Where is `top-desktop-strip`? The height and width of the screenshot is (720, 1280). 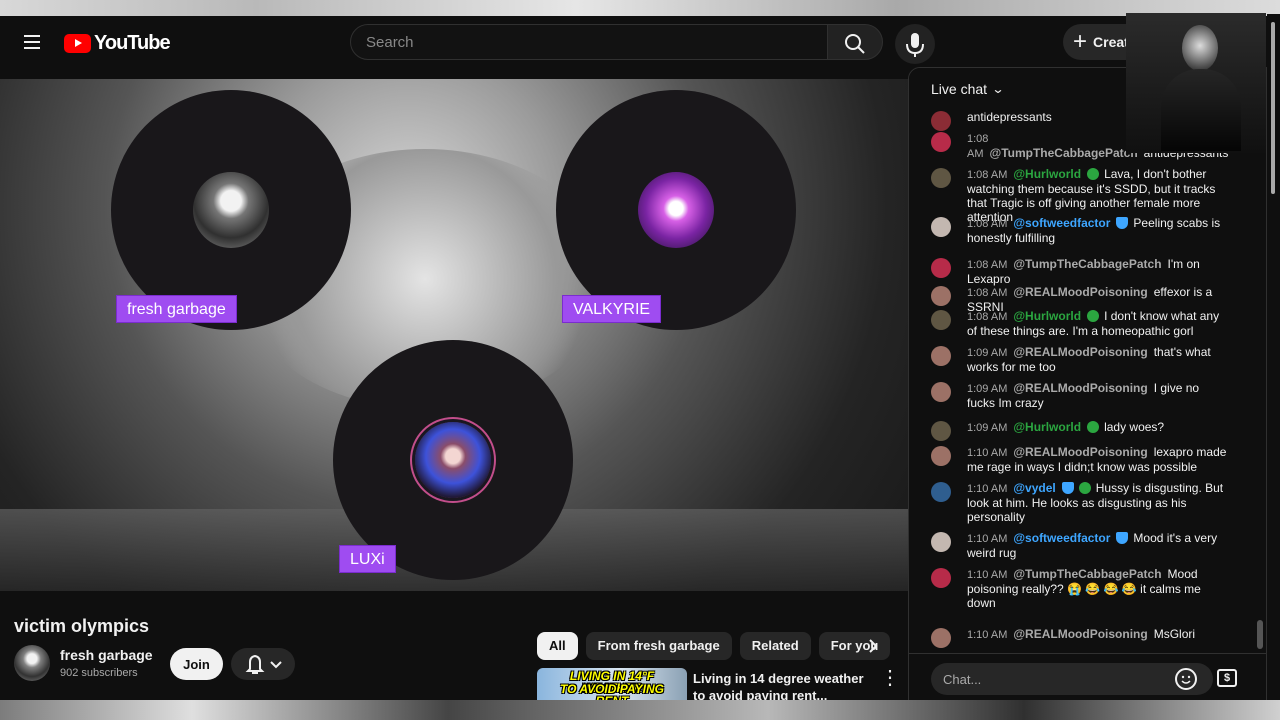 top-desktop-strip is located at coordinates (640, 8).